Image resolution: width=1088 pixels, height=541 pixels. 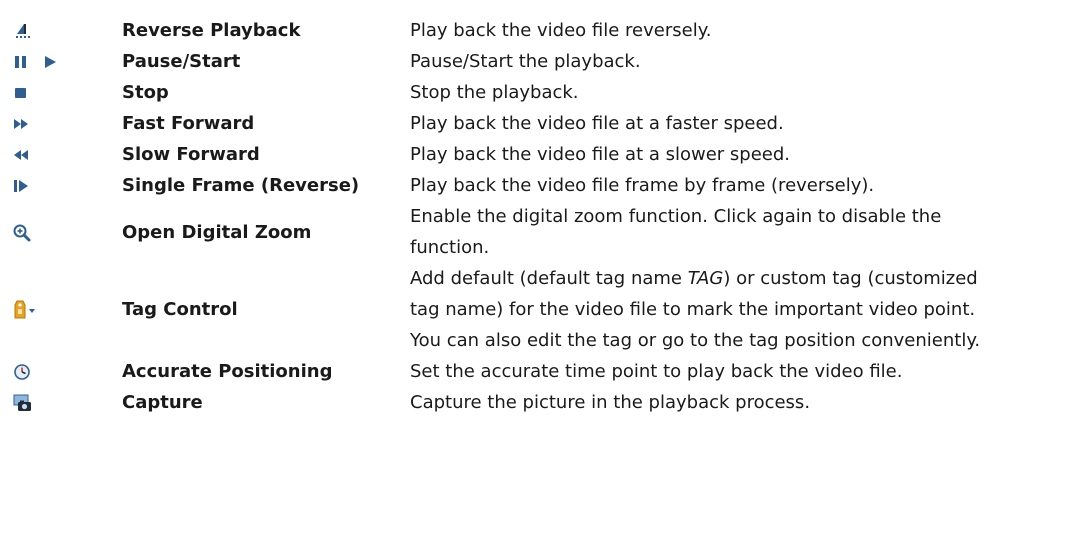 What do you see at coordinates (22, 186) in the screenshot?
I see `single-frame-icon` at bounding box center [22, 186].